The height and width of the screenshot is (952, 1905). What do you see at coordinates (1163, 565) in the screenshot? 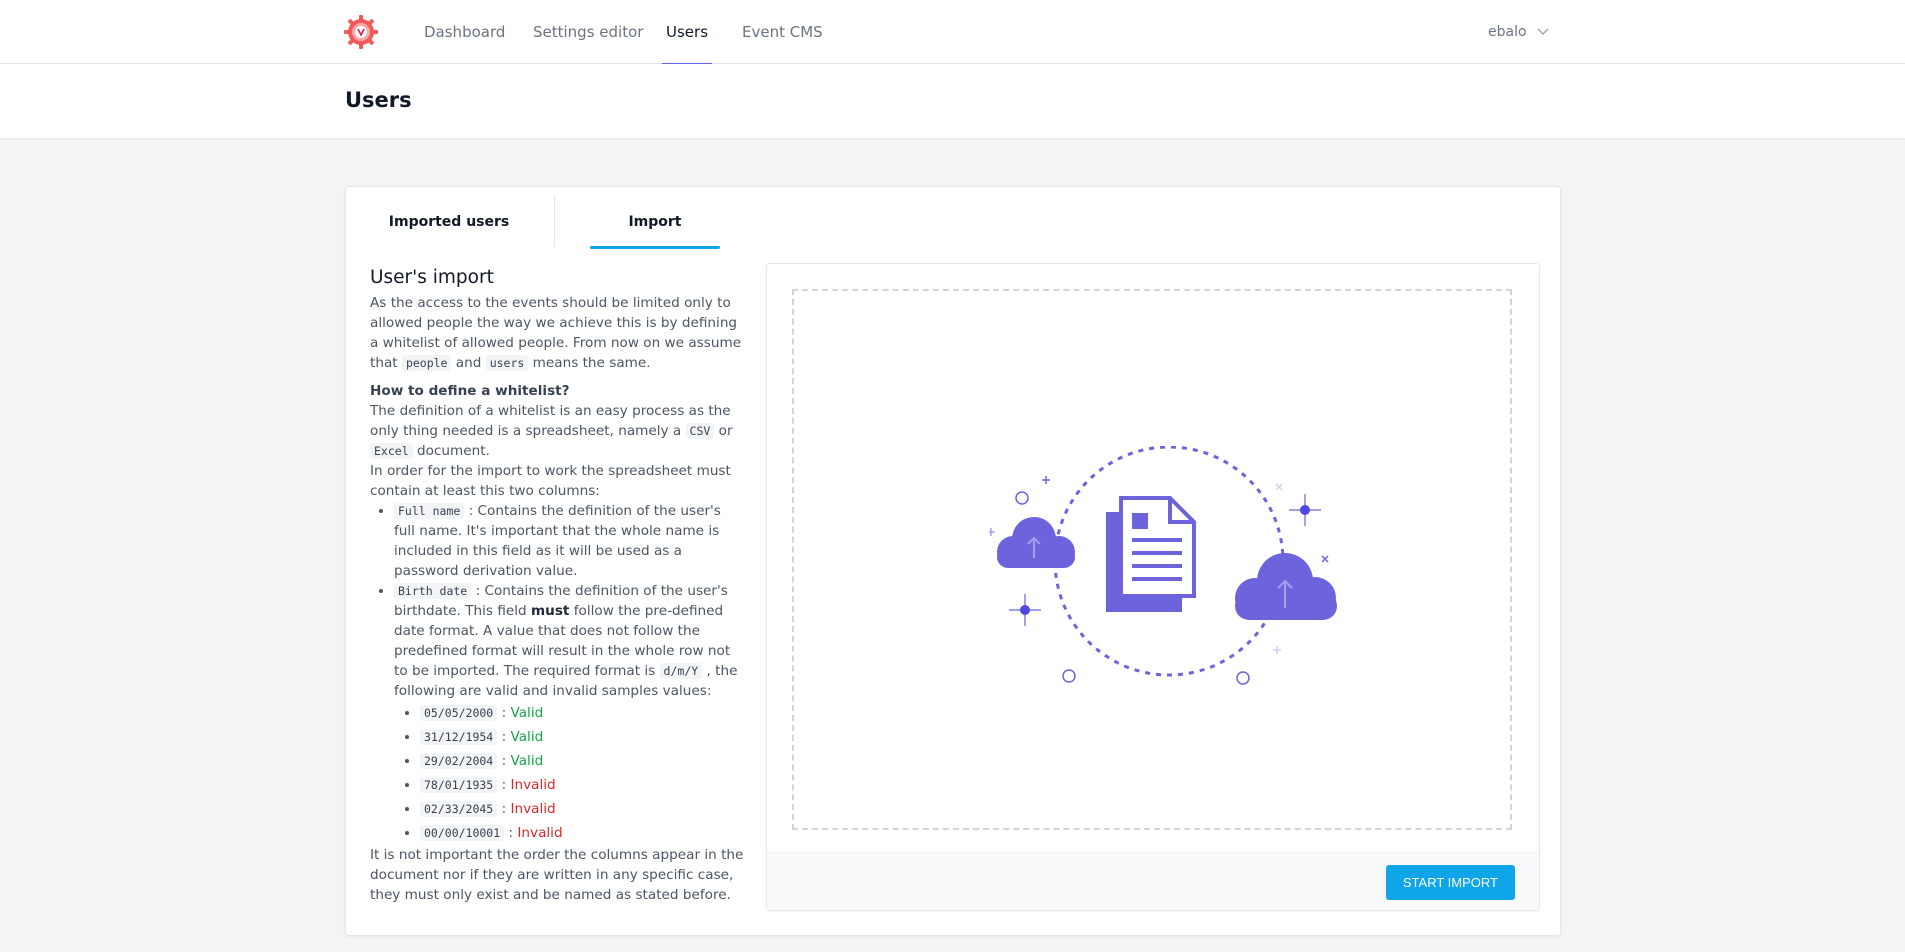
I see `cloud-upload-document-icon` at bounding box center [1163, 565].